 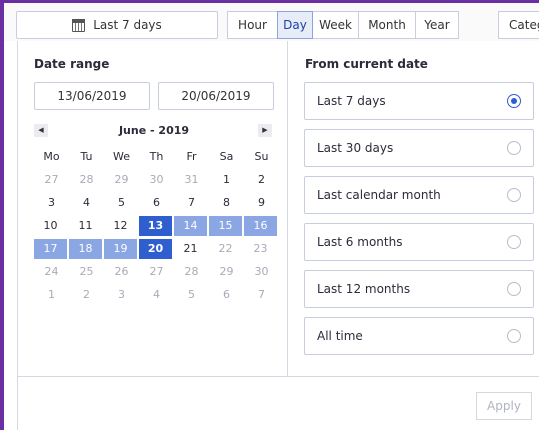 I want to click on preset-option-last-30-days: Last 30 days, so click(x=419, y=148).